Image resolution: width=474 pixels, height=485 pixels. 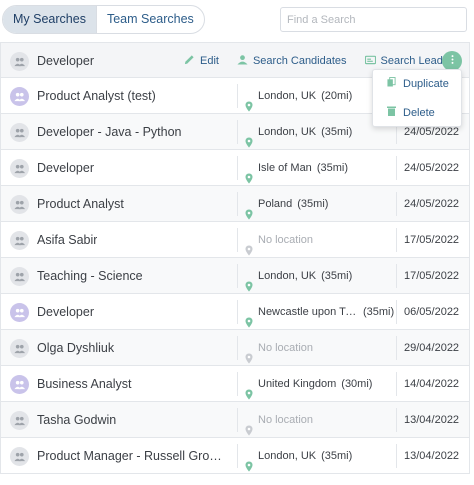 I want to click on delete-label: Delete, so click(x=419, y=113).